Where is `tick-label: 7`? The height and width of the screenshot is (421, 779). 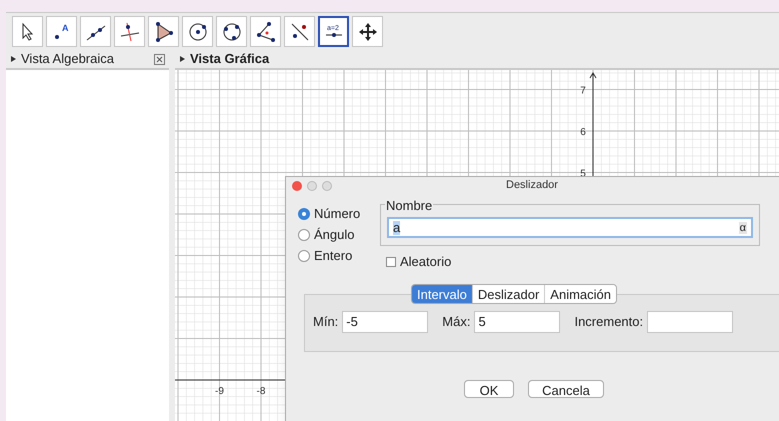
tick-label: 7 is located at coordinates (583, 91).